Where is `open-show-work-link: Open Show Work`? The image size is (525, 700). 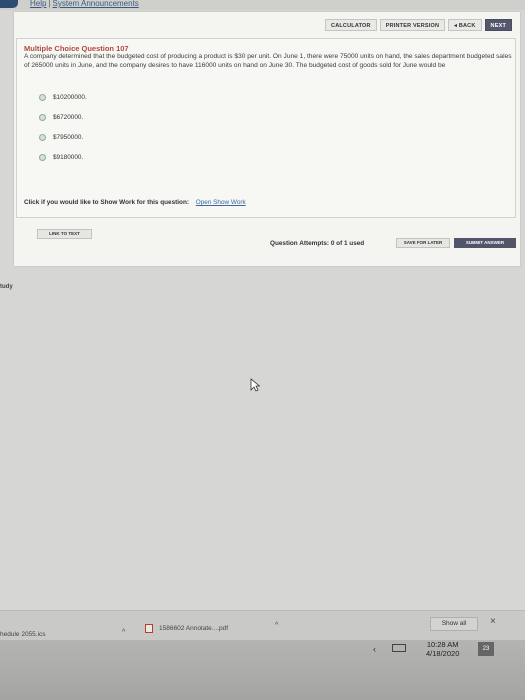
open-show-work-link: Open Show Work is located at coordinates (221, 202).